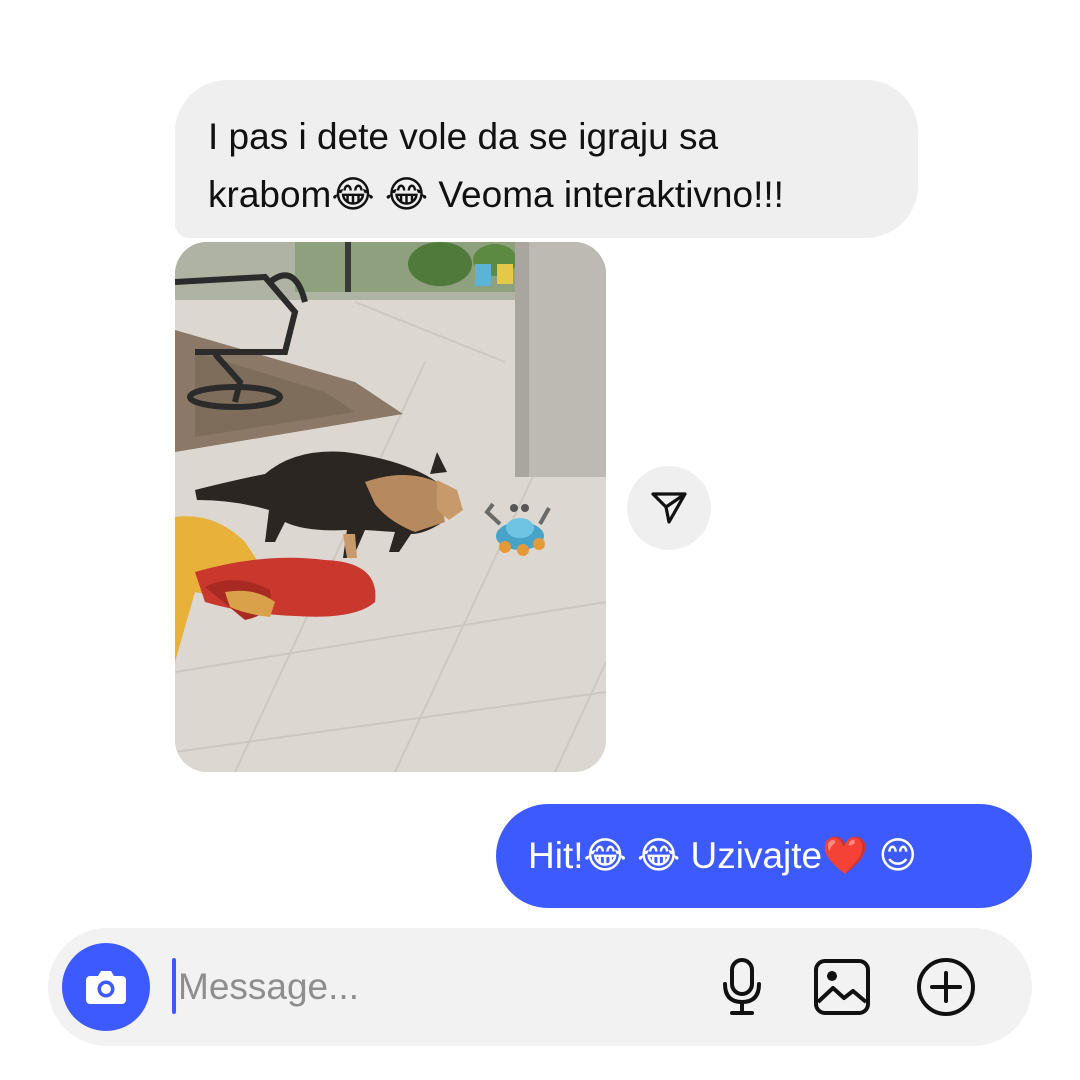 The height and width of the screenshot is (1080, 1080). I want to click on share-icon, so click(669, 508).